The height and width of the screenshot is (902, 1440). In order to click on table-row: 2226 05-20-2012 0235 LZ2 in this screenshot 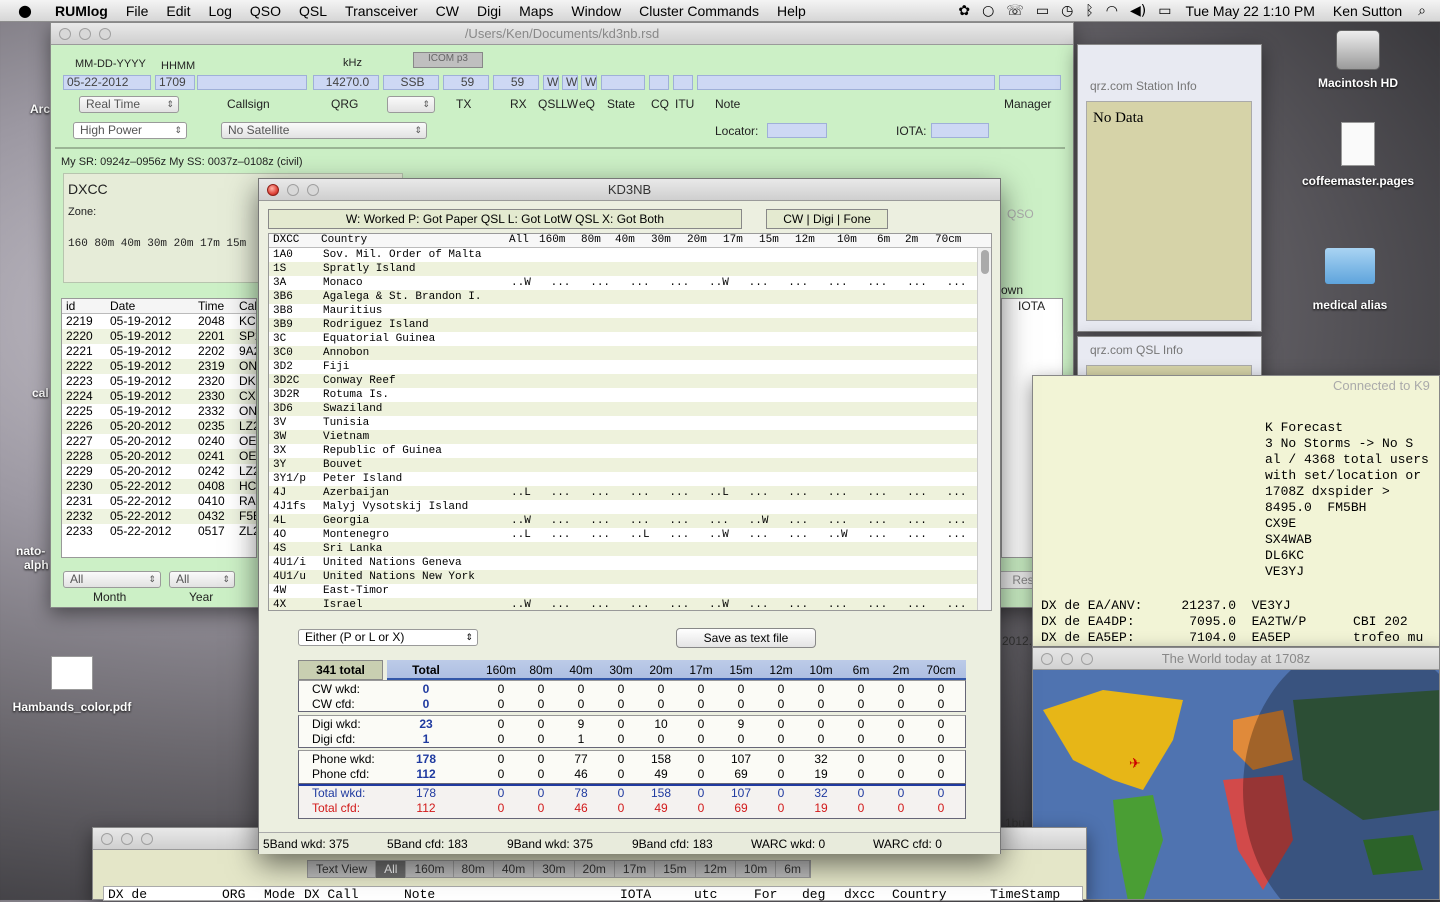, I will do `click(159, 426)`.